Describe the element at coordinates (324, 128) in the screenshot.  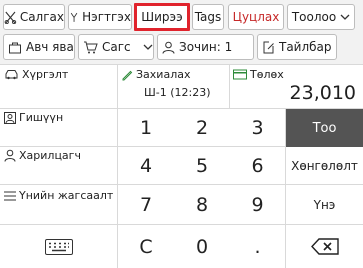
I see `quantity-mode-button: Тоо` at that location.